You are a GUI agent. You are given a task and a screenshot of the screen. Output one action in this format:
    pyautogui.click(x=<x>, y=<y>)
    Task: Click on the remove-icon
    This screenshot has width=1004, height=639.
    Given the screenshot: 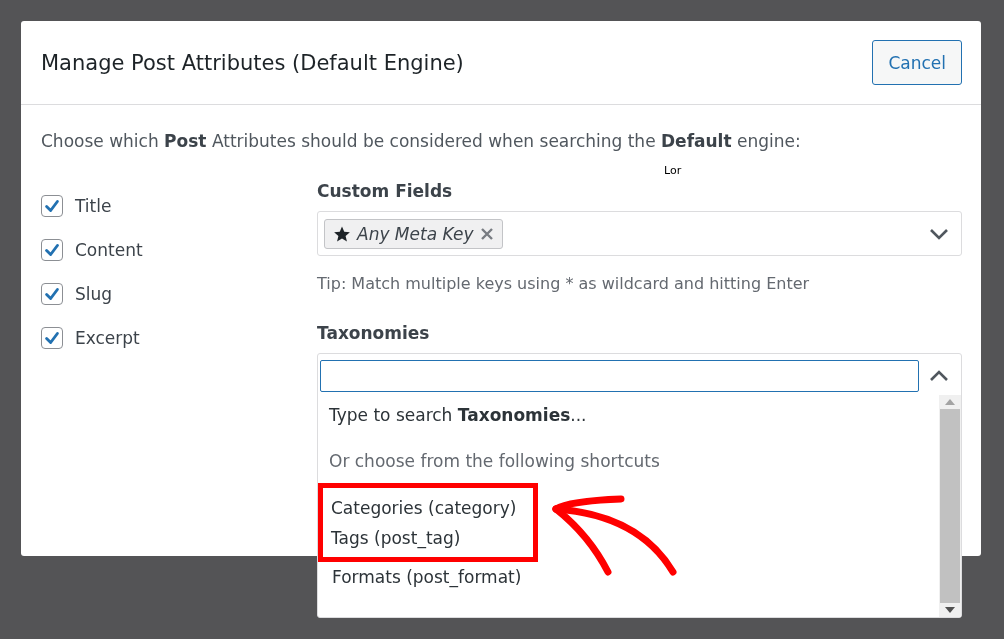 What is the action you would take?
    pyautogui.click(x=486, y=233)
    